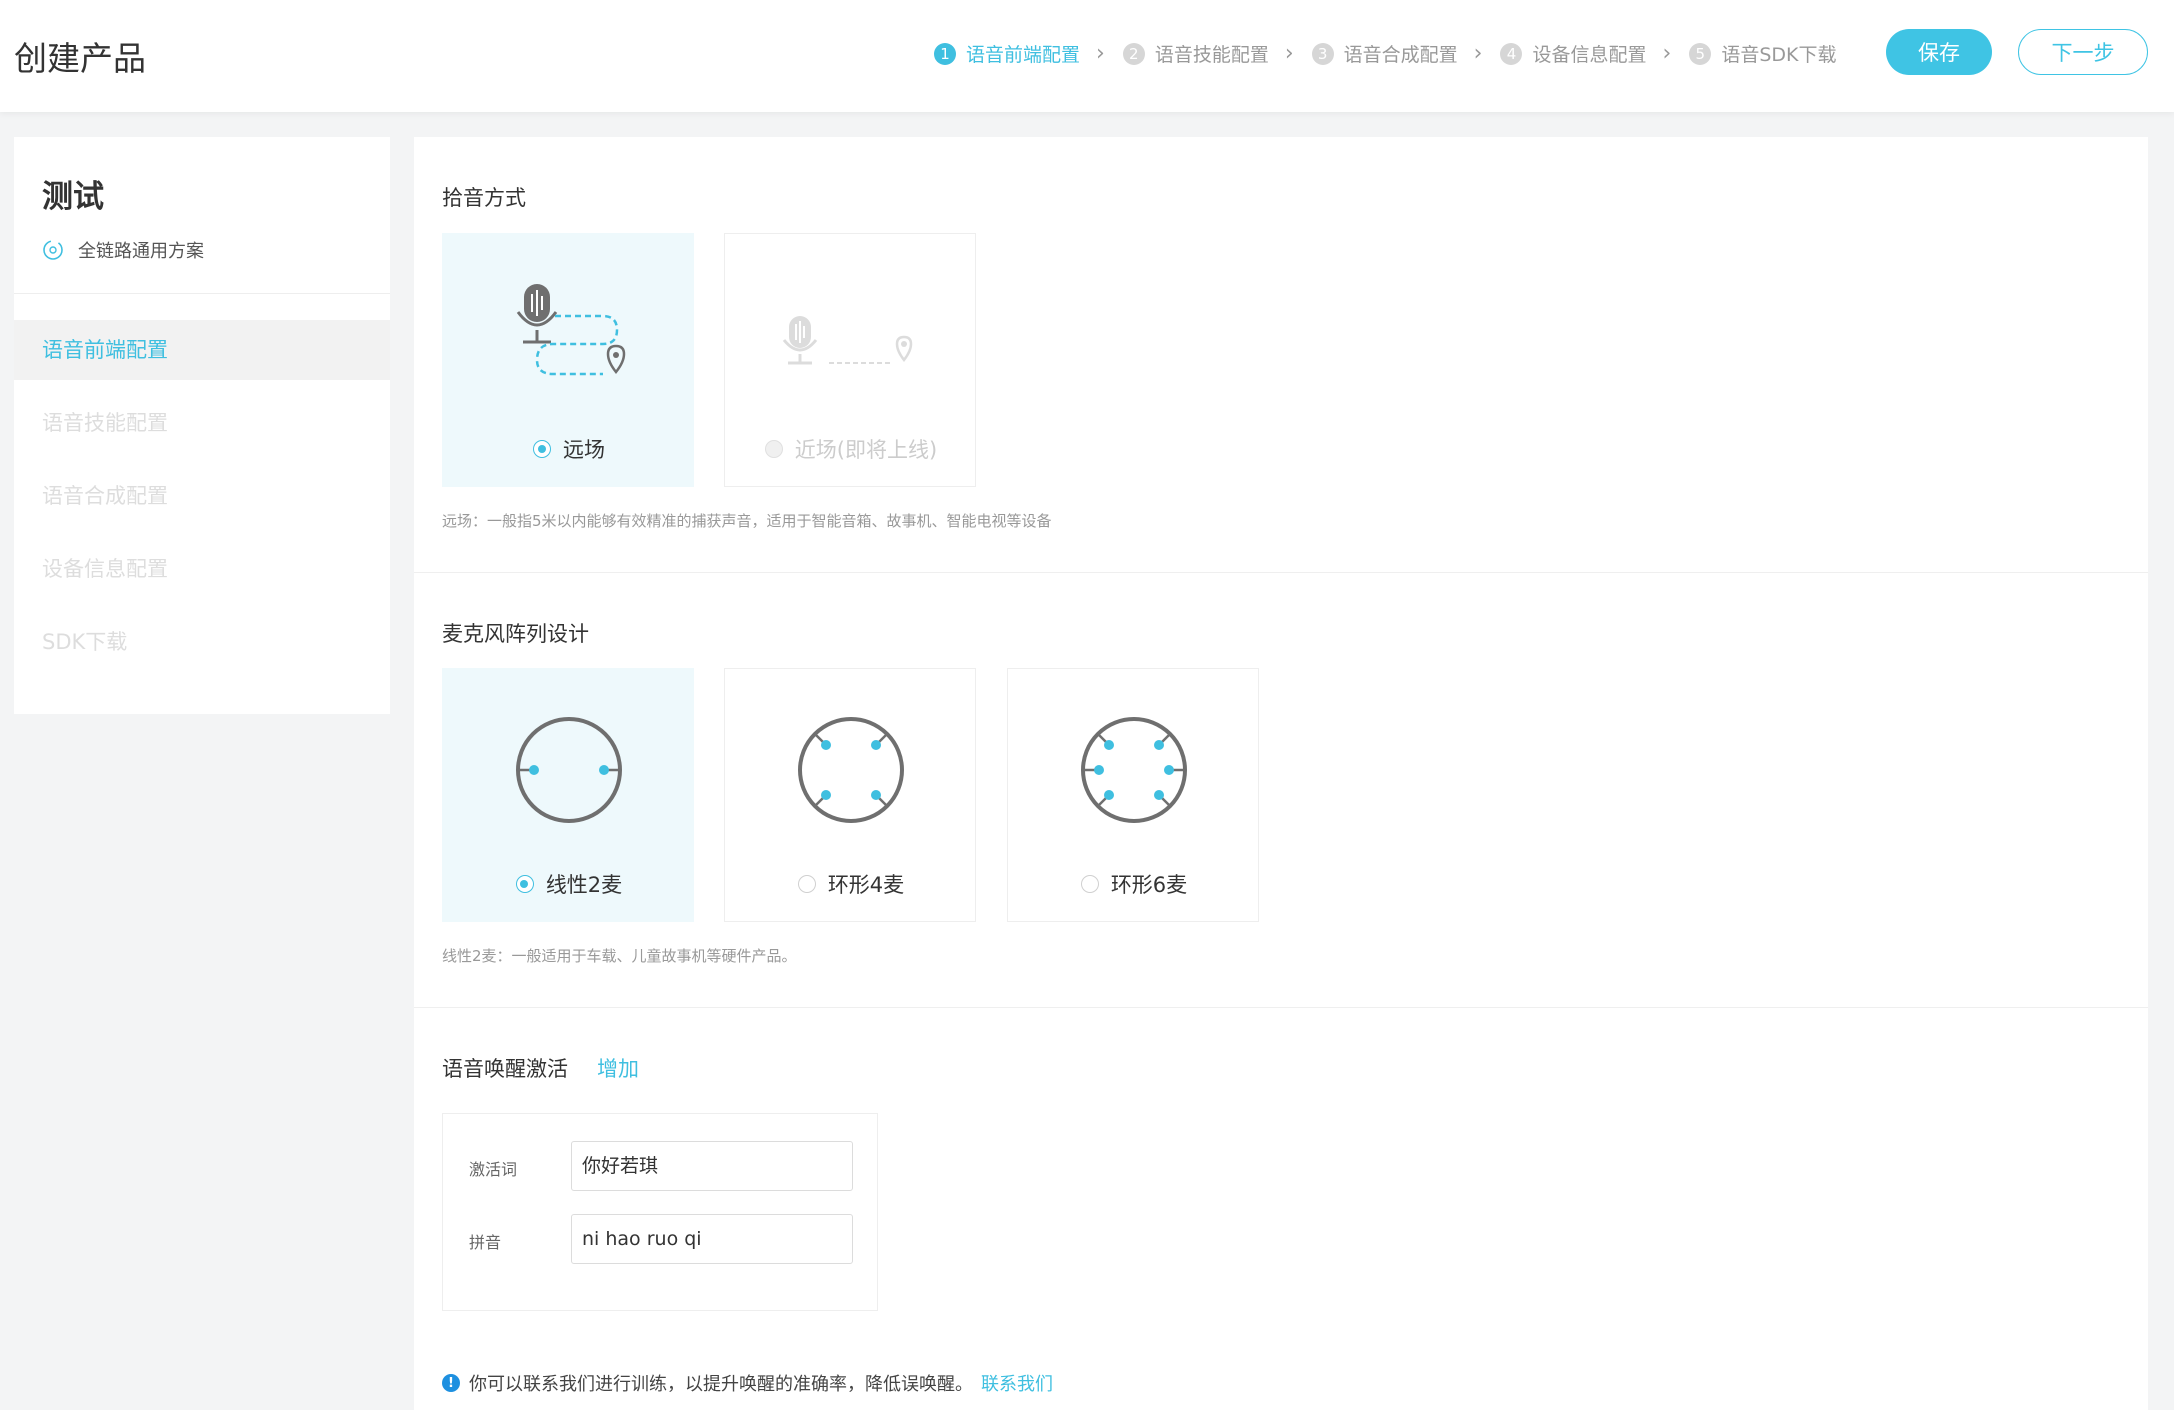 The image size is (2174, 1410). I want to click on ring-4-mic-icon, so click(851, 770).